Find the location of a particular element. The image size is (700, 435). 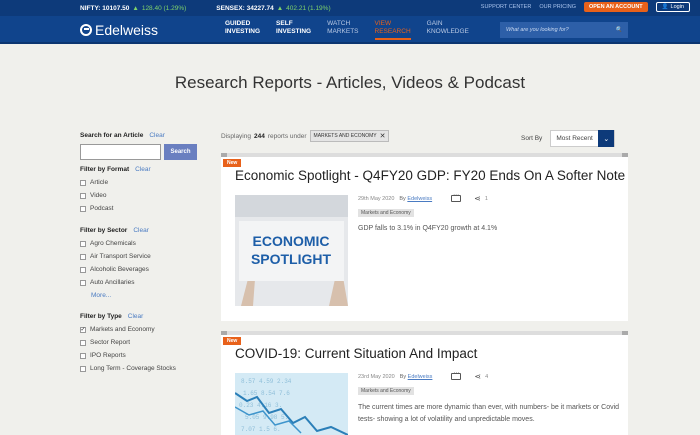

type-option-long-term: Long Term - Coverage Stocks is located at coordinates (145, 368).